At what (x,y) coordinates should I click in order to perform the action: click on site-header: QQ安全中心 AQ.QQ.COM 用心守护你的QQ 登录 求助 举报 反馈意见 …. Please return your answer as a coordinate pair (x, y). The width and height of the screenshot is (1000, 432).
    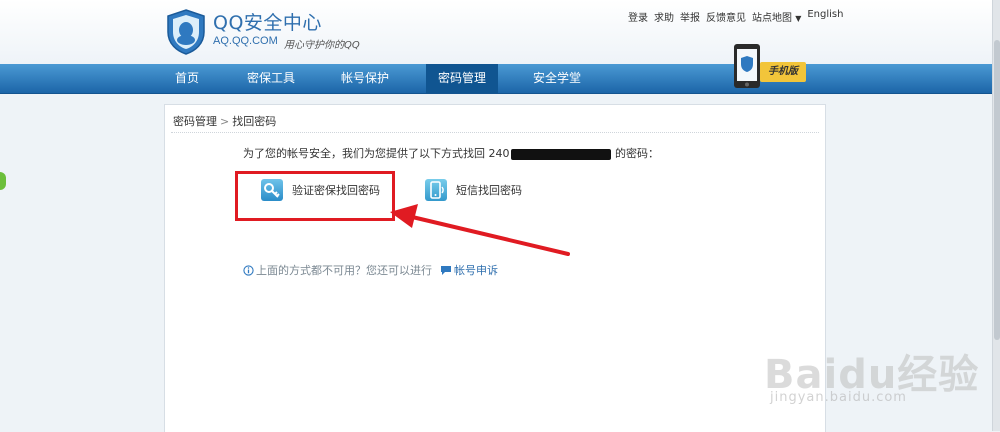
    Looking at the image, I should click on (500, 32).